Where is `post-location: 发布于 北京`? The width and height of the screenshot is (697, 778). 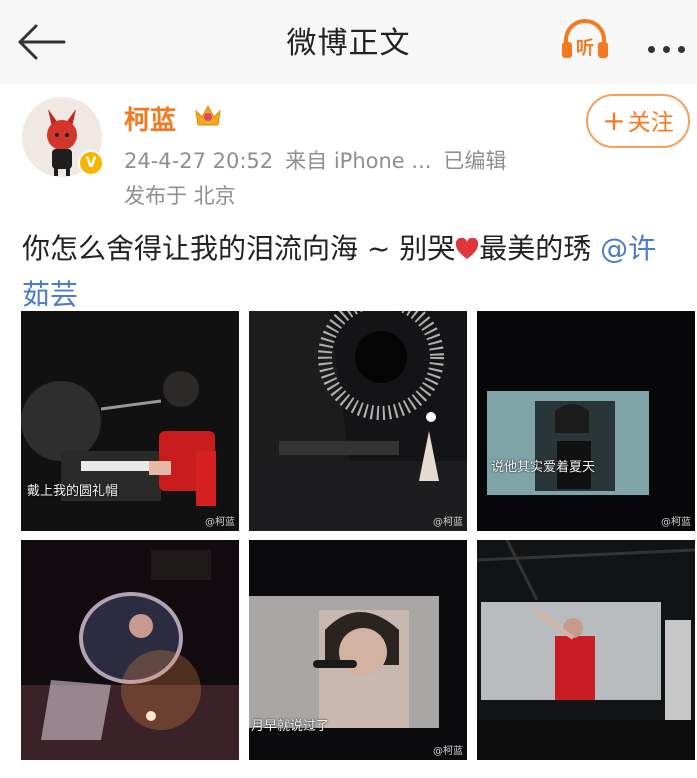 post-location: 发布于 北京 is located at coordinates (180, 196).